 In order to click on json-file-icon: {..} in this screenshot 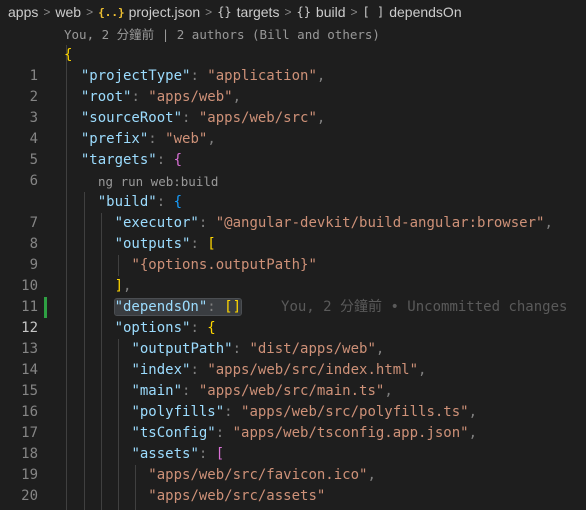, I will do `click(111, 12)`.